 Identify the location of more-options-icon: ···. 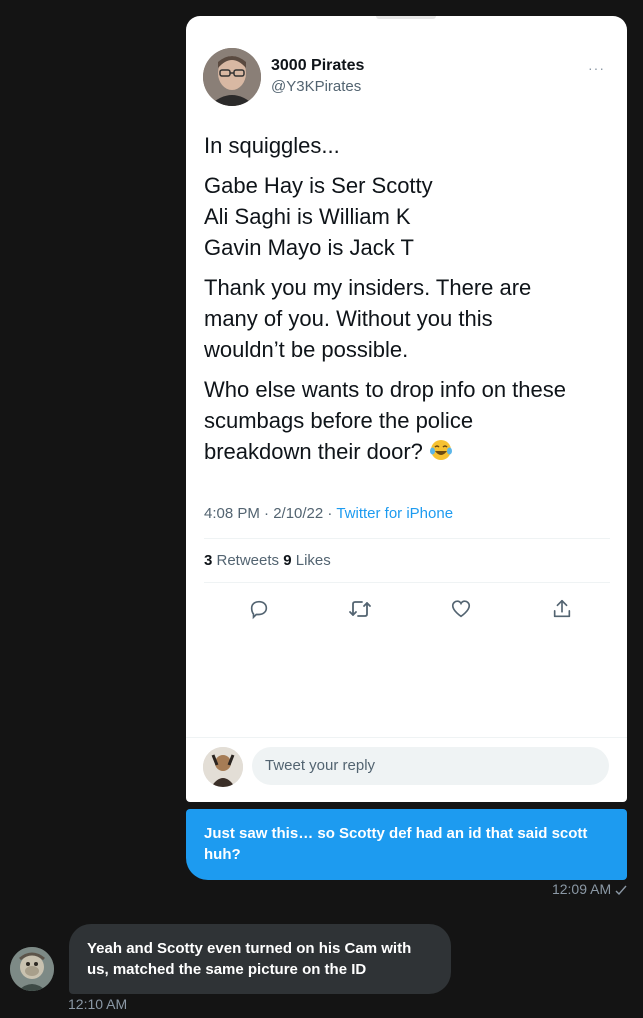
(596, 68).